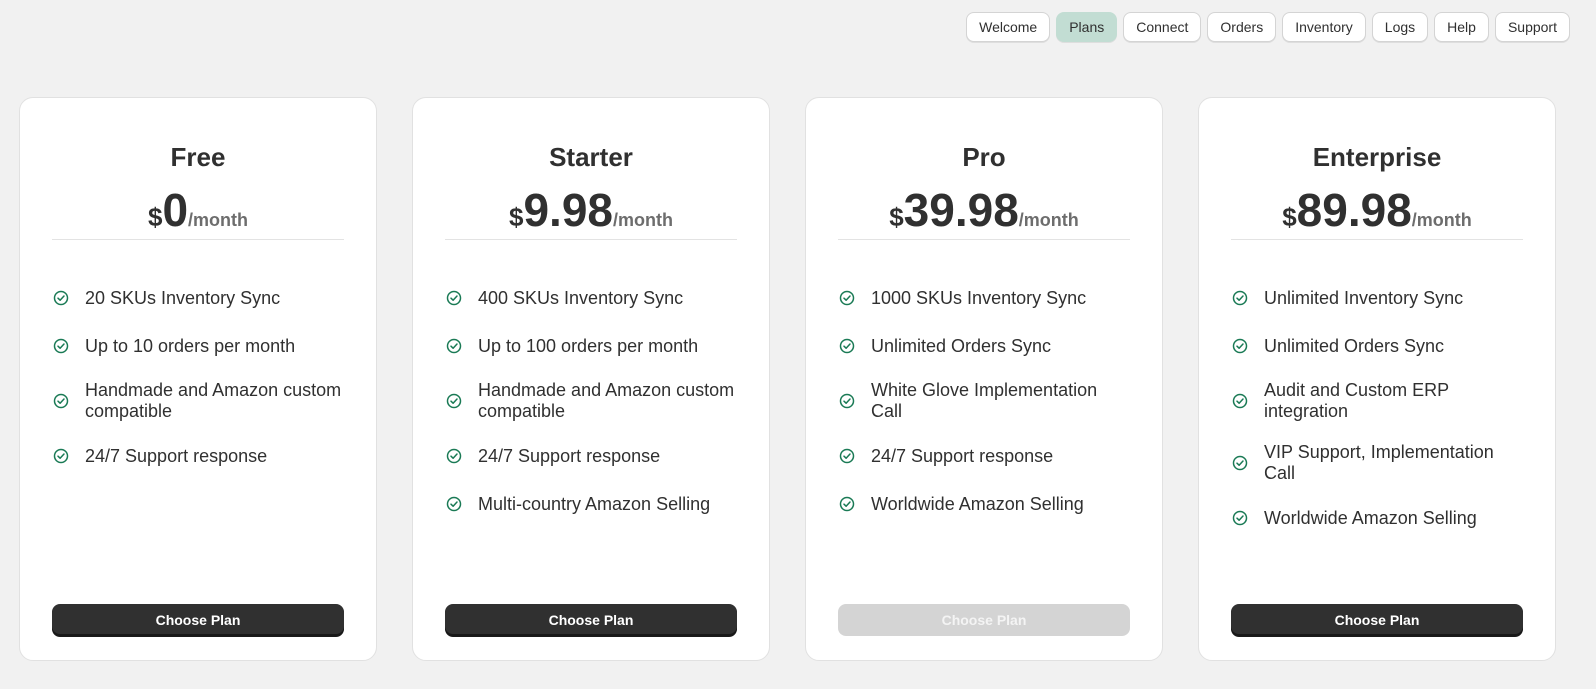 Image resolution: width=1596 pixels, height=689 pixels. I want to click on feature-item: Unlimited Inventory Sync, so click(1377, 298).